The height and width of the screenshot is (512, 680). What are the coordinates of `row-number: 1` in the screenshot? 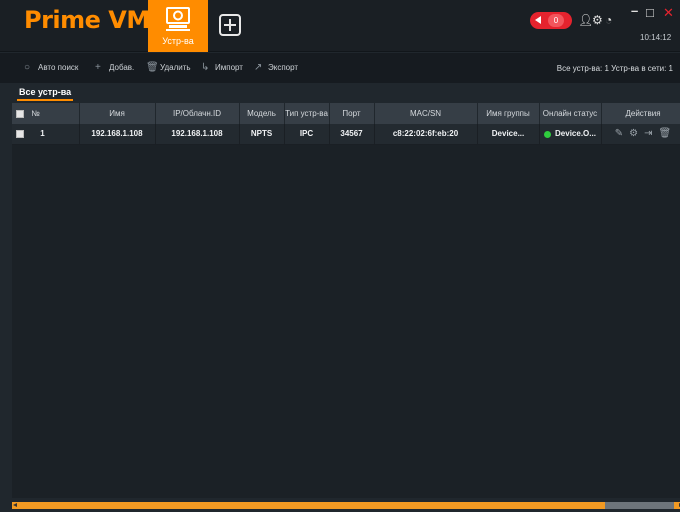 It's located at (42, 134).